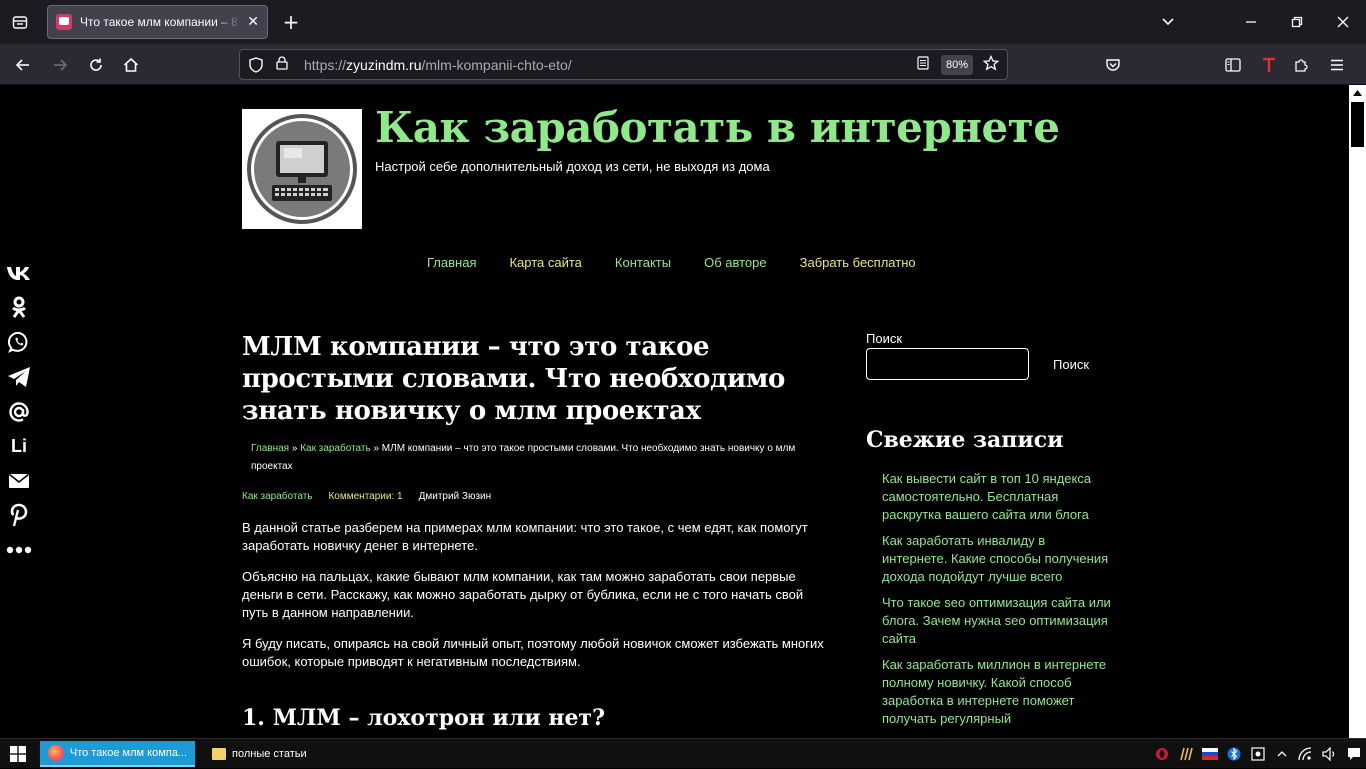  What do you see at coordinates (131, 65) in the screenshot?
I see `home-icon` at bounding box center [131, 65].